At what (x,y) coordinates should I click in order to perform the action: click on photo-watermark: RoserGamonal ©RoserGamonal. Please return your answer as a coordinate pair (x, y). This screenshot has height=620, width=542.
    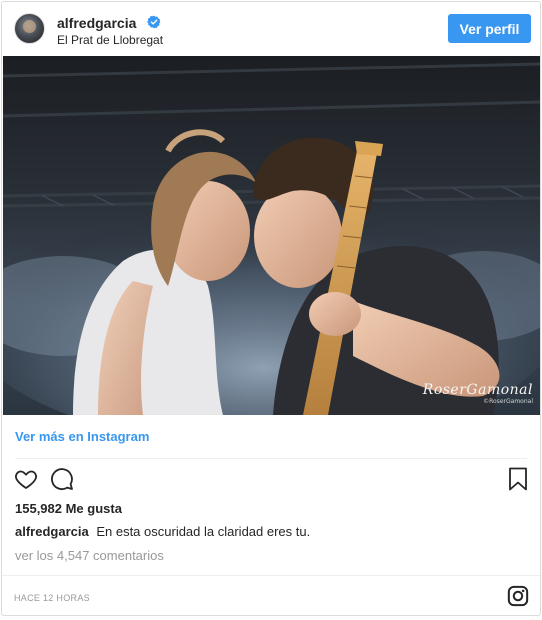
    Looking at the image, I should click on (478, 393).